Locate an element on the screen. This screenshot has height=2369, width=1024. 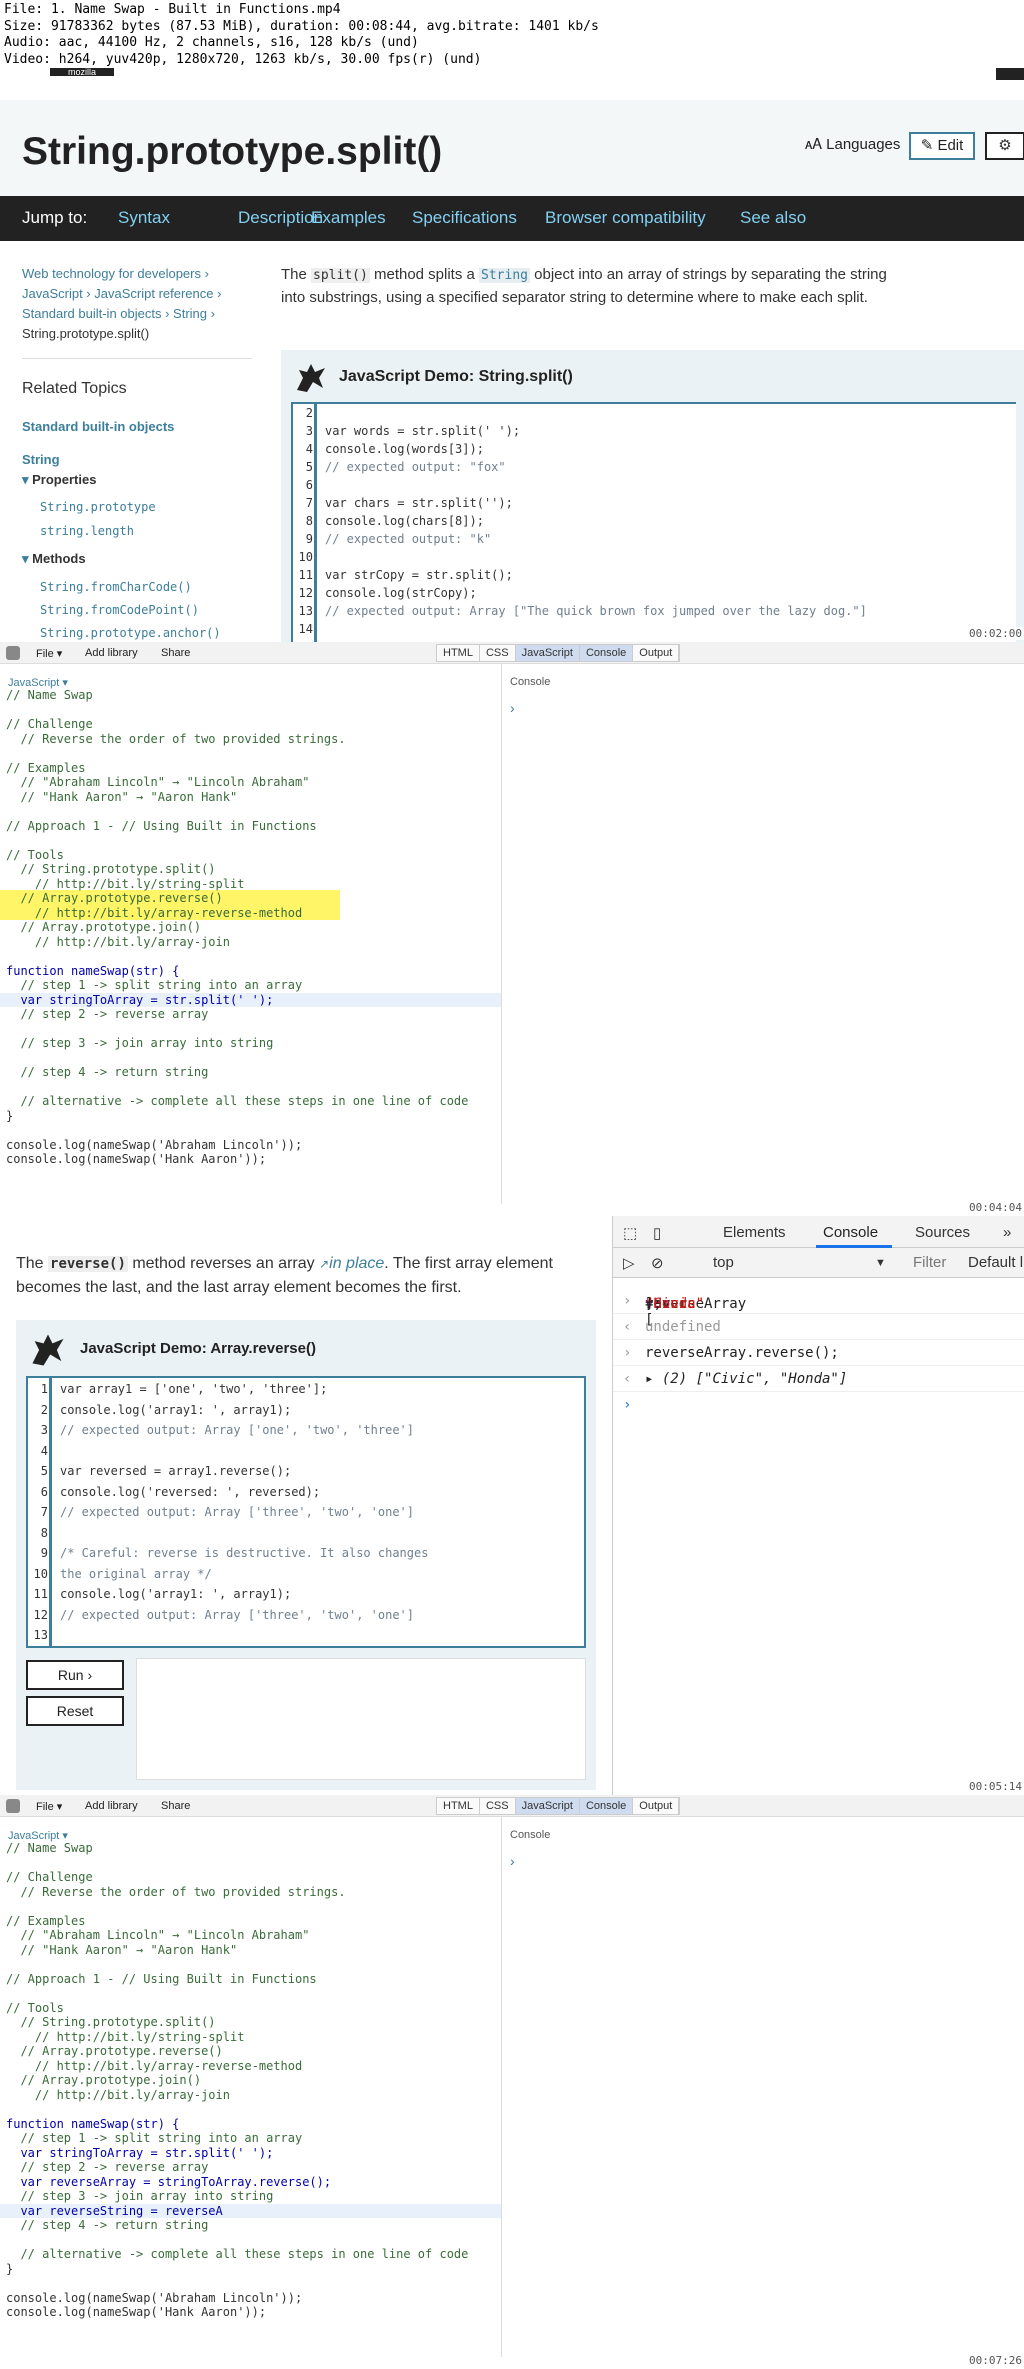
sidebar-link-anchor: String.prototype.anchor() is located at coordinates (130, 633).